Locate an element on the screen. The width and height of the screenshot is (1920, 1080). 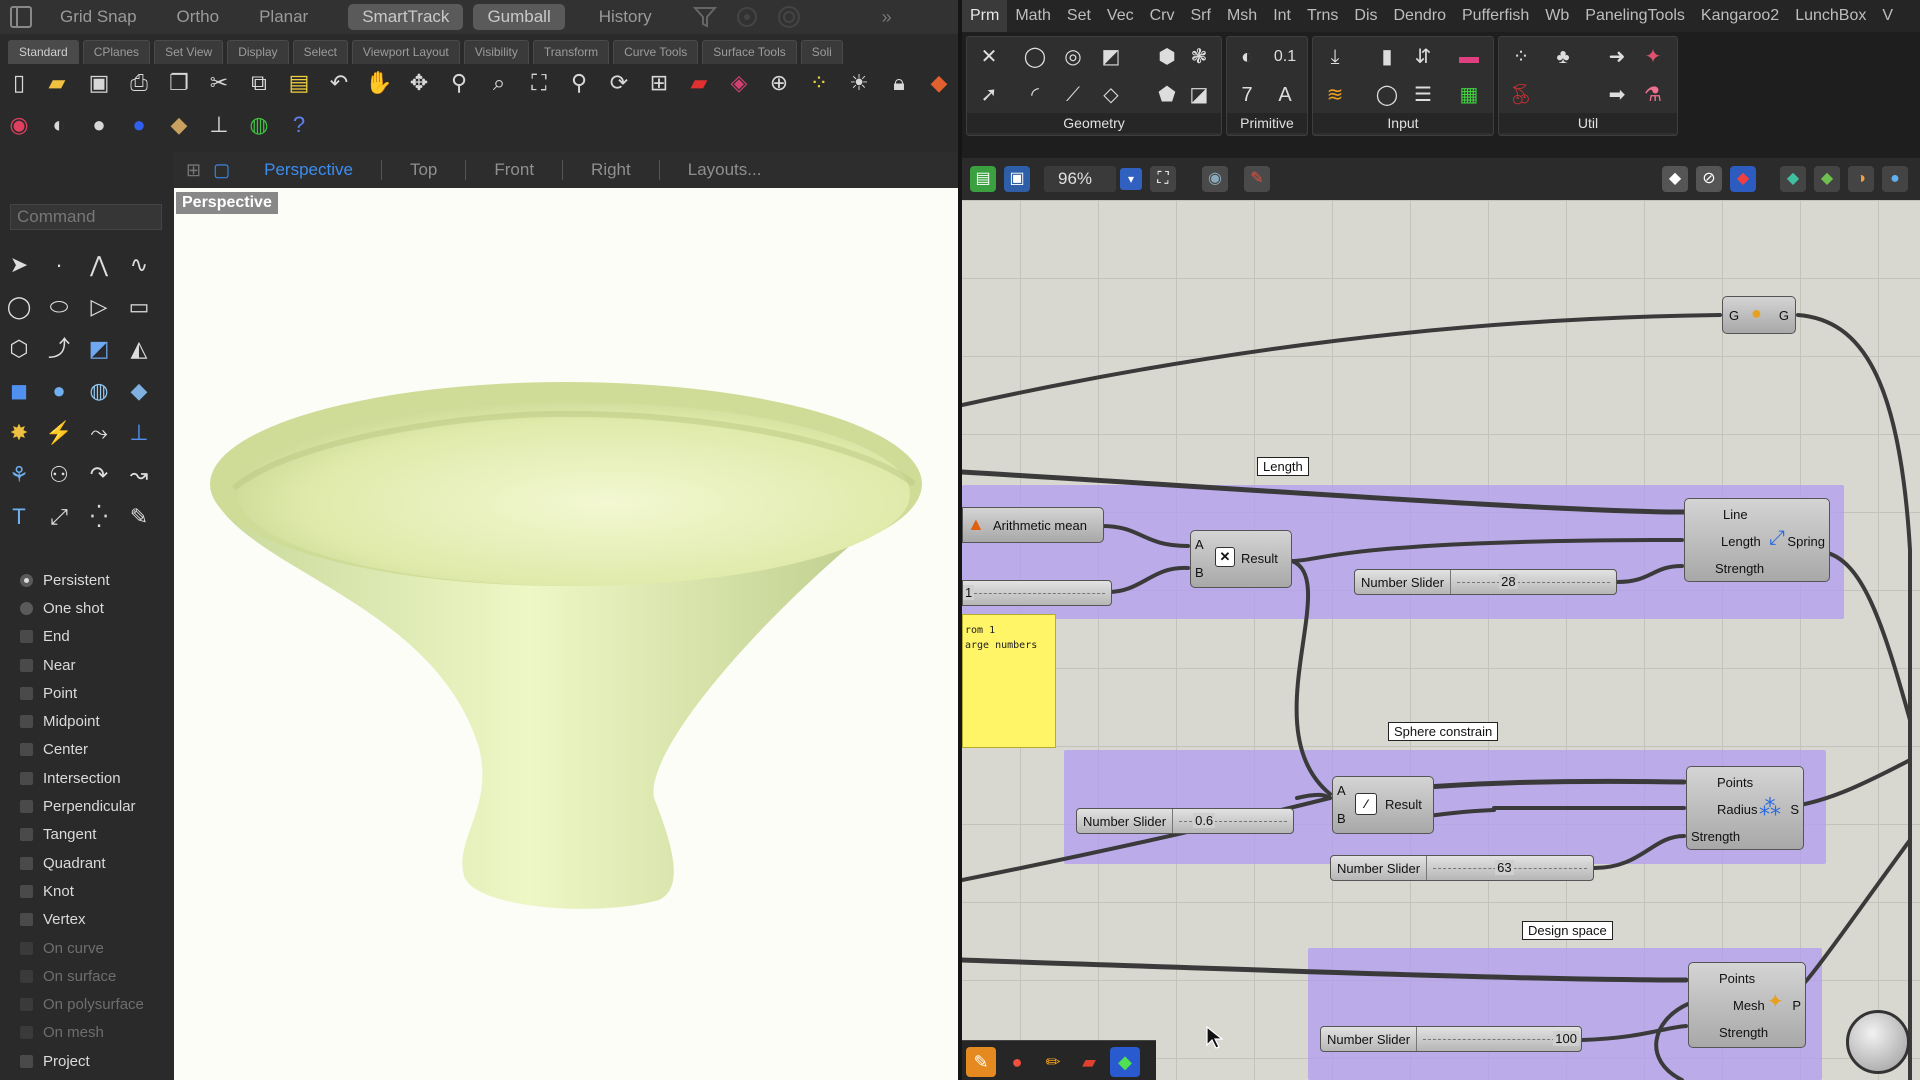
rotate-view-icon: ✥ is located at coordinates (419, 83).